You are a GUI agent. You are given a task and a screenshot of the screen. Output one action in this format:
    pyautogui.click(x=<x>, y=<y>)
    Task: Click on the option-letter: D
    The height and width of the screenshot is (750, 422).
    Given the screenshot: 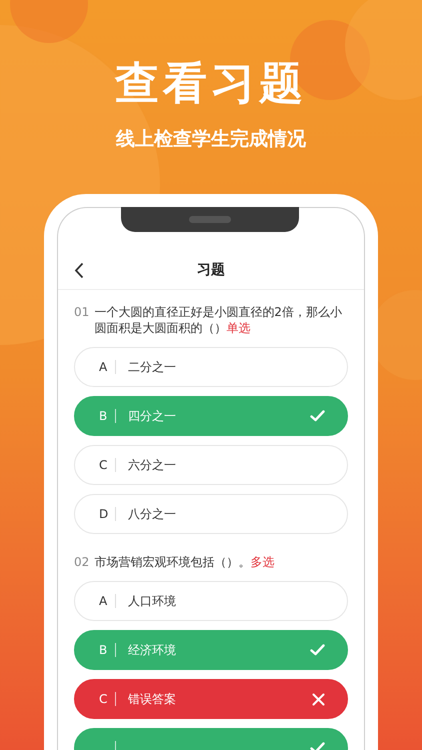 What is the action you would take?
    pyautogui.click(x=104, y=514)
    